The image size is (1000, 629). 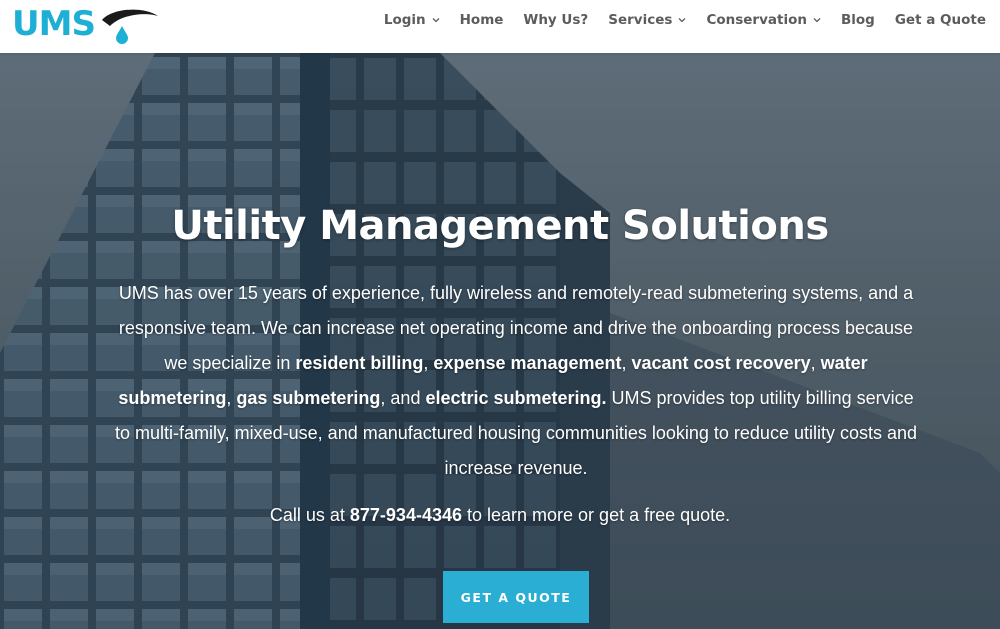 I want to click on keyword-gas-submetering: gas submetering, so click(x=308, y=398).